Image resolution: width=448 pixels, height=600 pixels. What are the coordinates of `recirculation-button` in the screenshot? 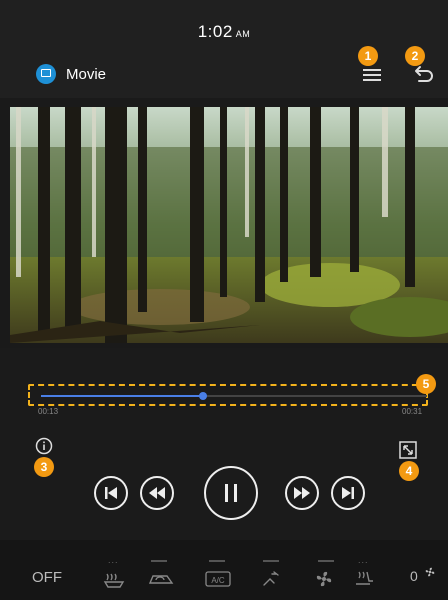 It's located at (159, 575).